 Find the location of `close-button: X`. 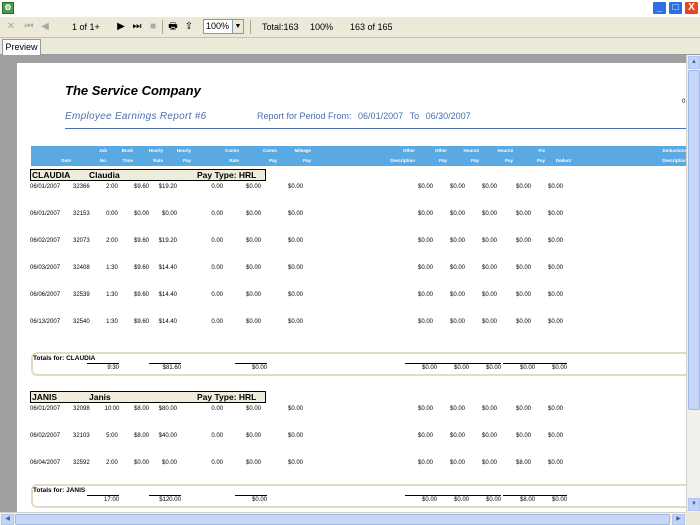

close-button: X is located at coordinates (691, 8).